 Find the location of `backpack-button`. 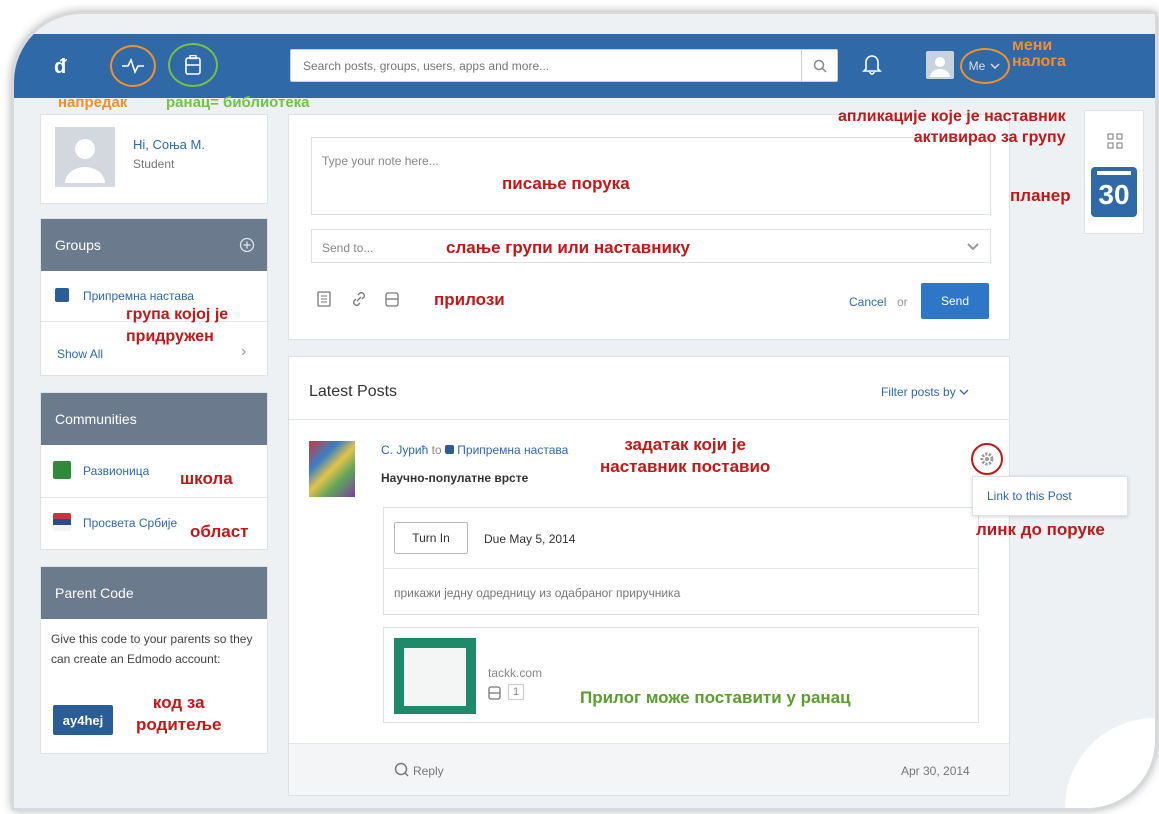

backpack-button is located at coordinates (193, 65).